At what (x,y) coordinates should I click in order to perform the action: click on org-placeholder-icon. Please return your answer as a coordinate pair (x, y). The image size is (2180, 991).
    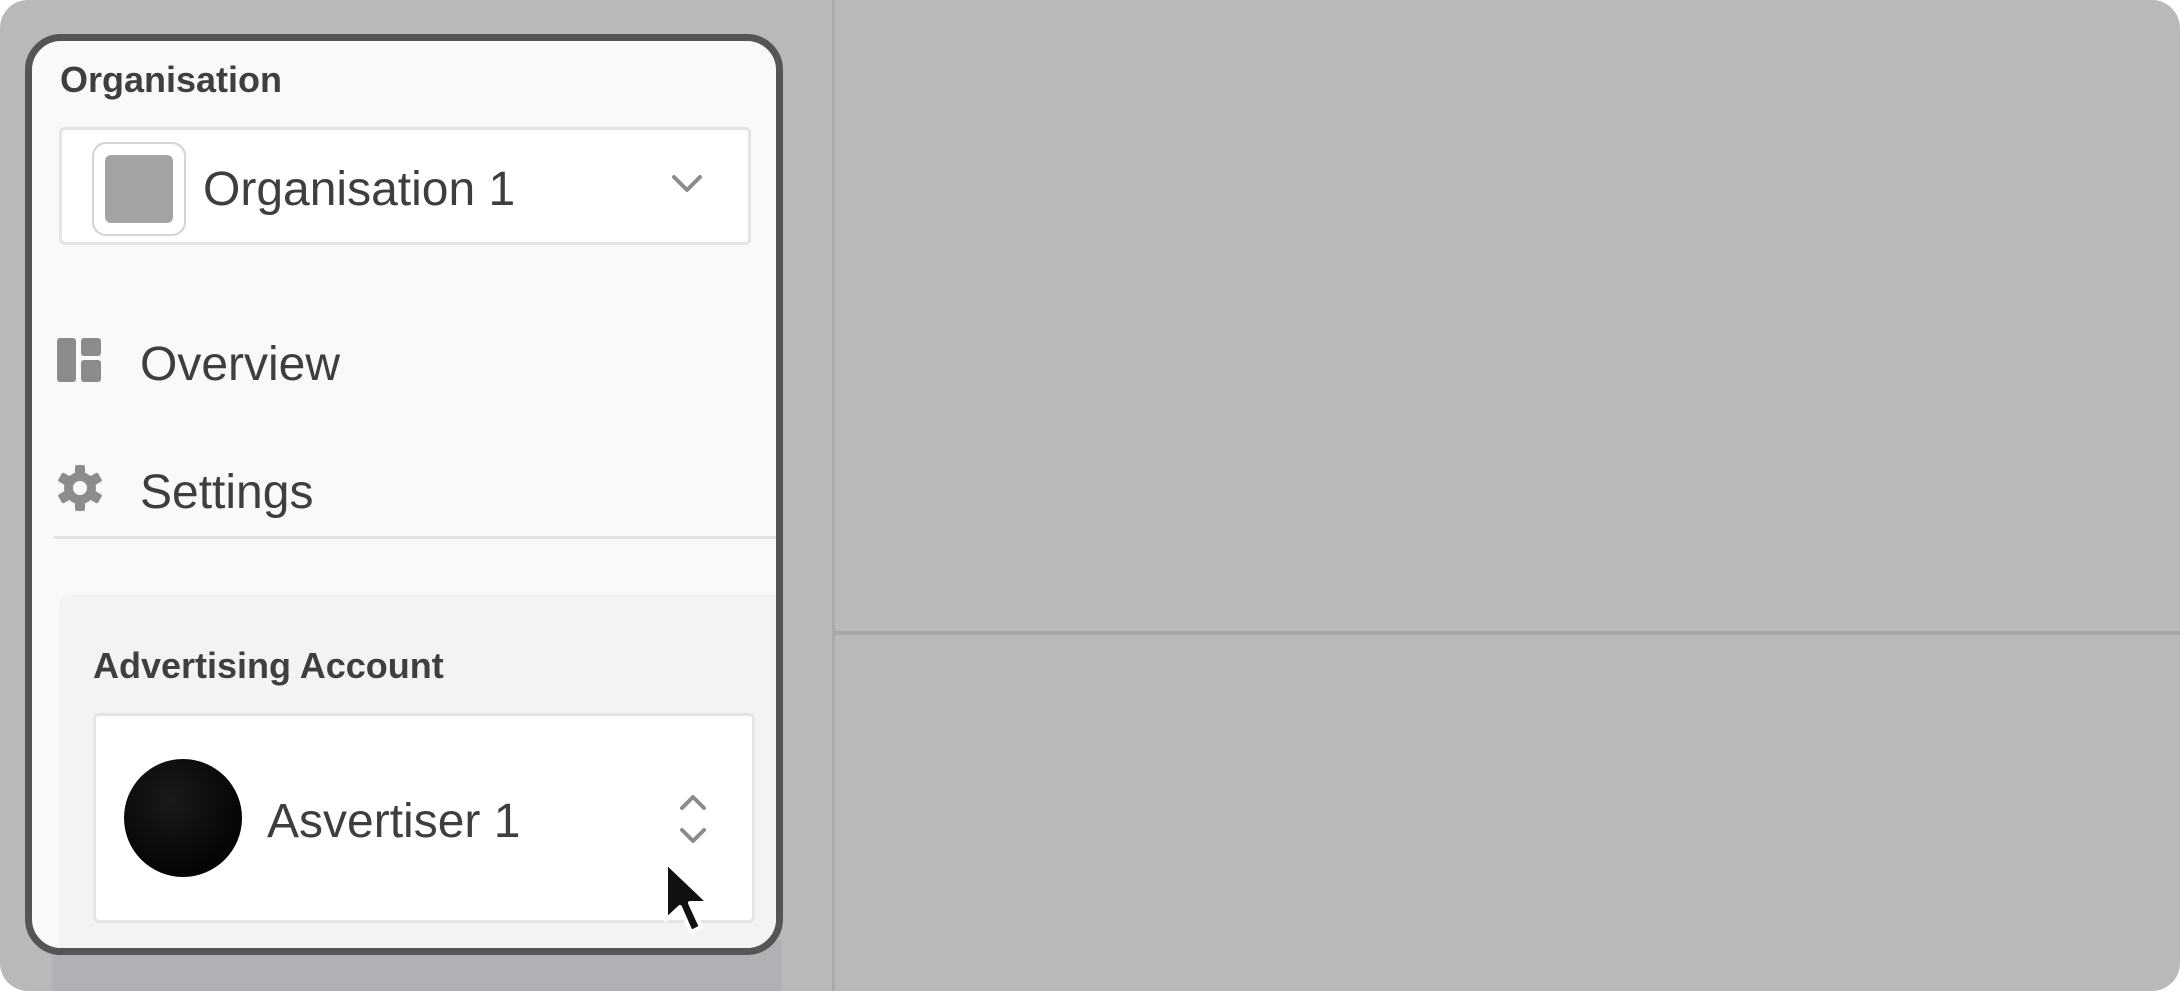
    Looking at the image, I should click on (139, 189).